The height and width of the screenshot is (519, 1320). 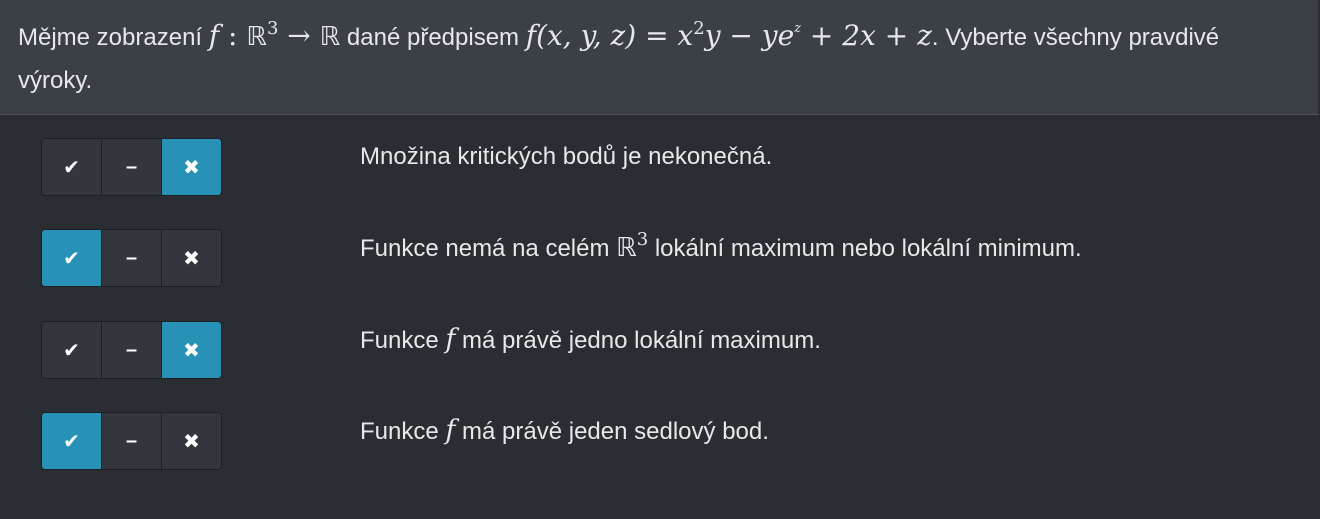 I want to click on math-formula: f(x, y, z) = x2y − yez + 2x + z, so click(x=729, y=35).